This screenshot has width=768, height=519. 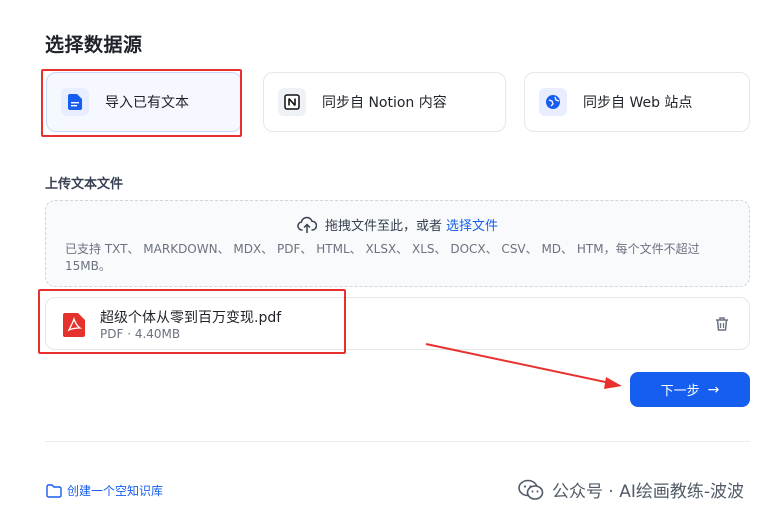 I want to click on next-step-label: 下一步, so click(x=680, y=391).